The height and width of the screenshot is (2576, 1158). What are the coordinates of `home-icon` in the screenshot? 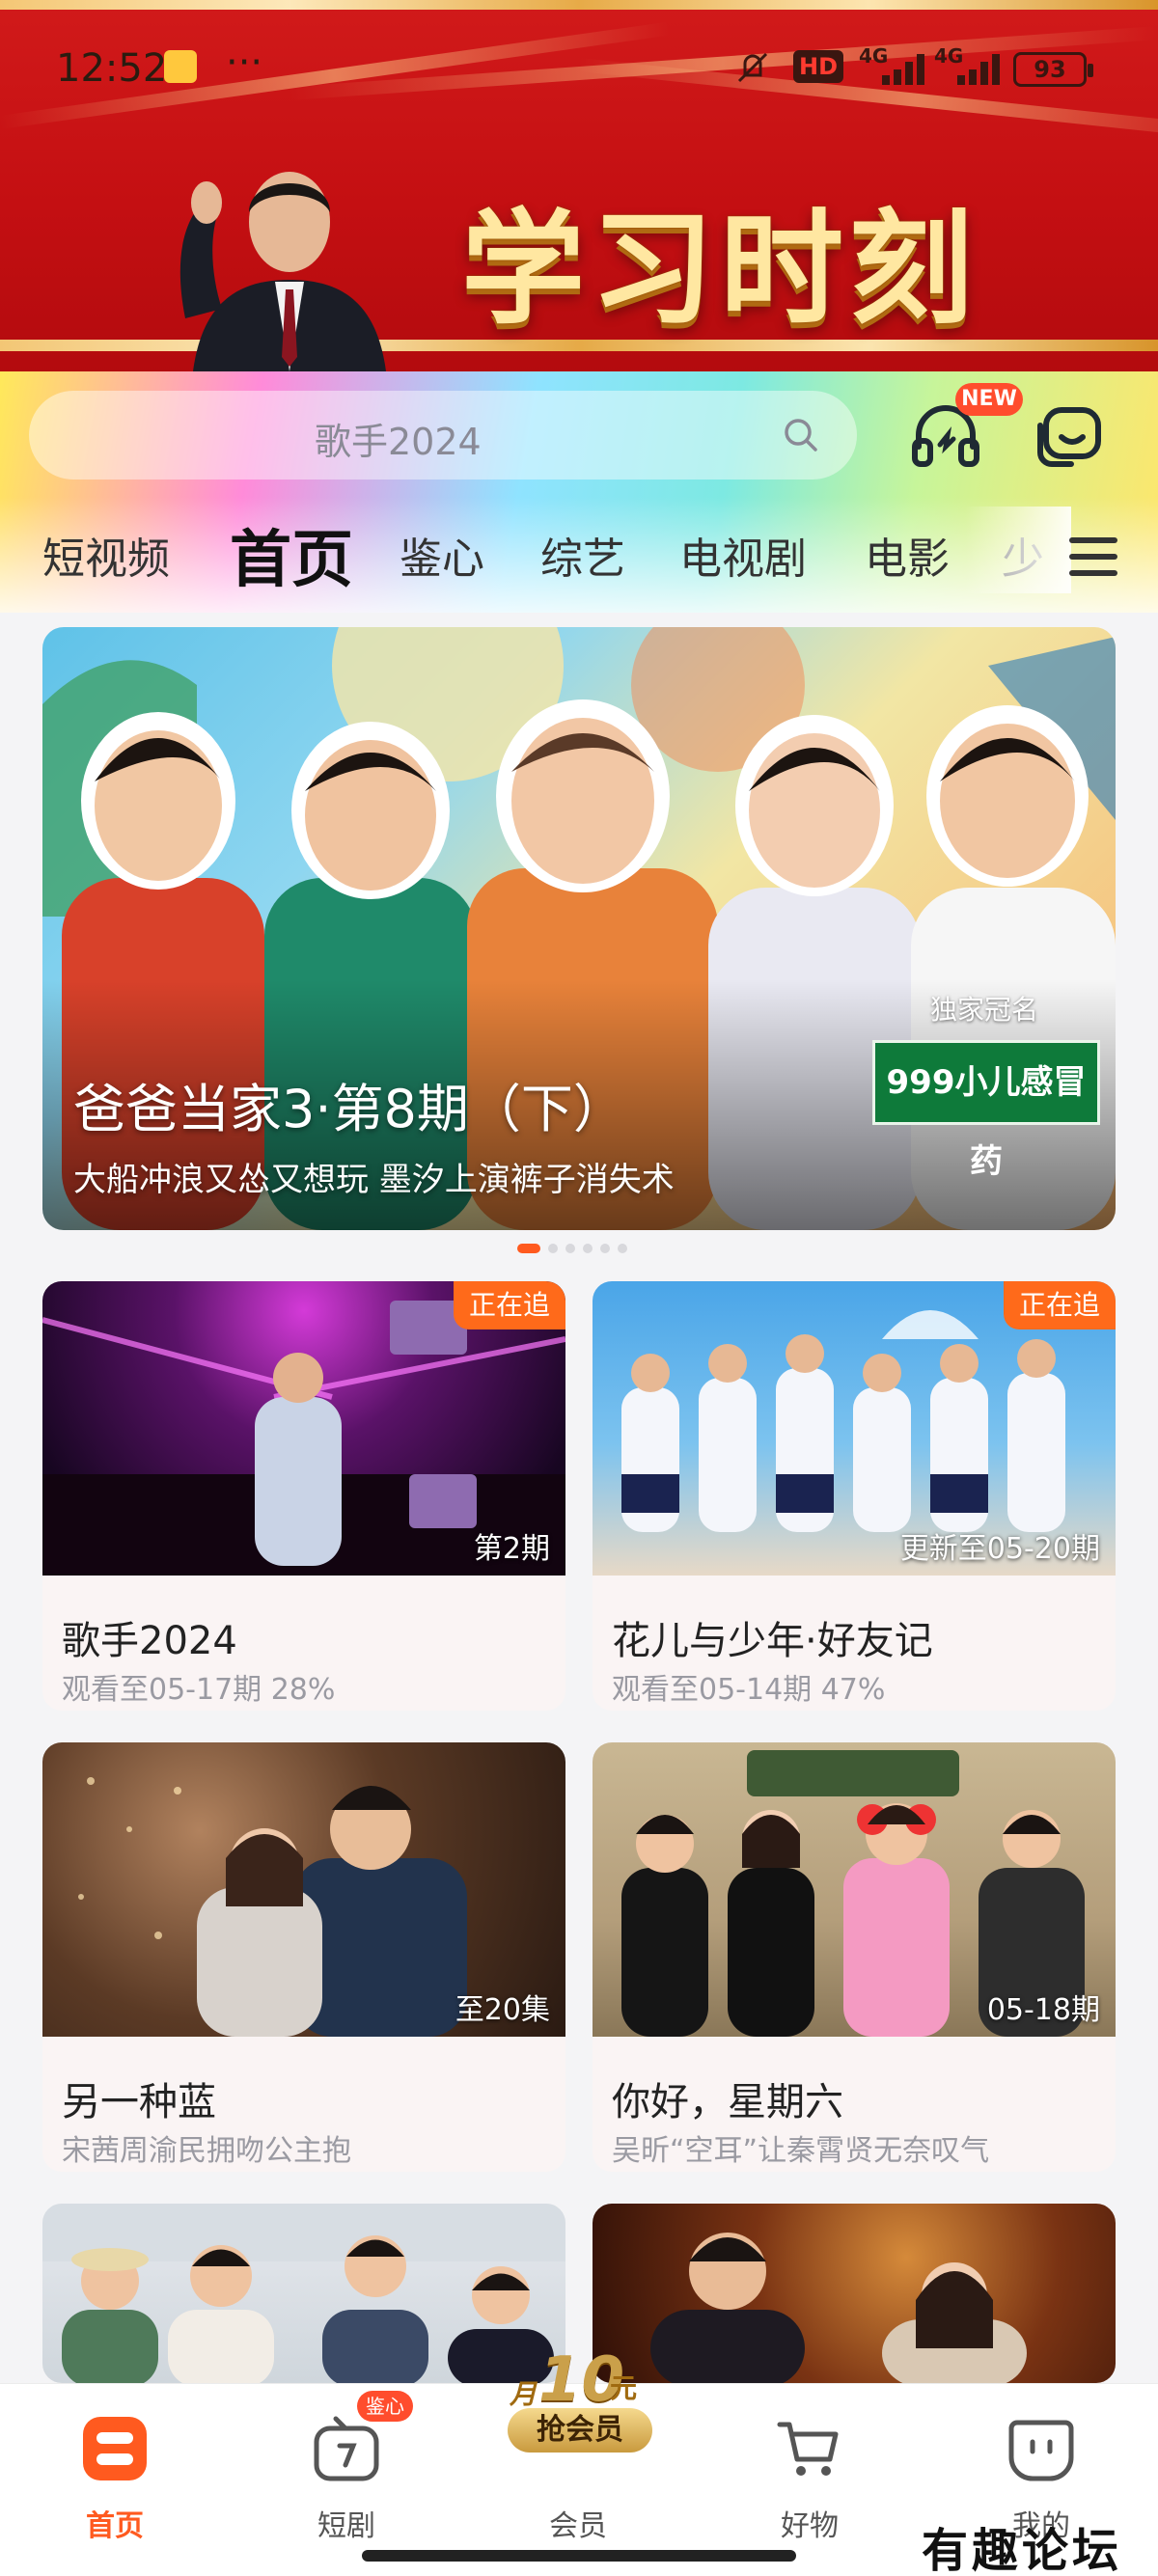 It's located at (115, 2448).